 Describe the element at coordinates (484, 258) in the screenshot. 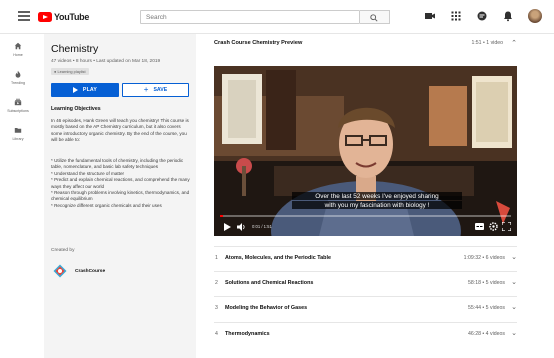

I see `section-meta: 1:09:32 • 6 videos` at that location.